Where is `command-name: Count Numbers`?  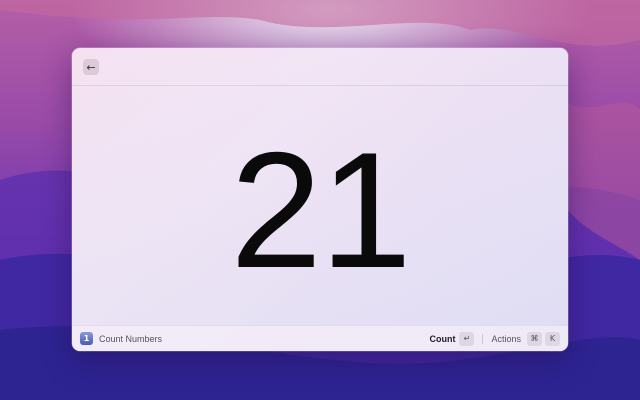 command-name: Count Numbers is located at coordinates (131, 338).